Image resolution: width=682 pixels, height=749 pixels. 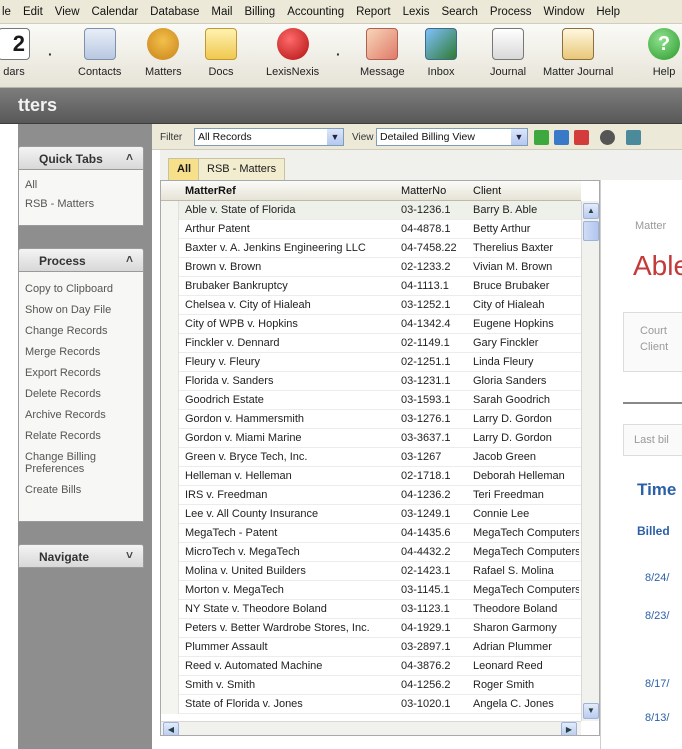 What do you see at coordinates (371, 229) in the screenshot?
I see `table-row: Arthur Patent 04-4878.1 Betty Arthur` at bounding box center [371, 229].